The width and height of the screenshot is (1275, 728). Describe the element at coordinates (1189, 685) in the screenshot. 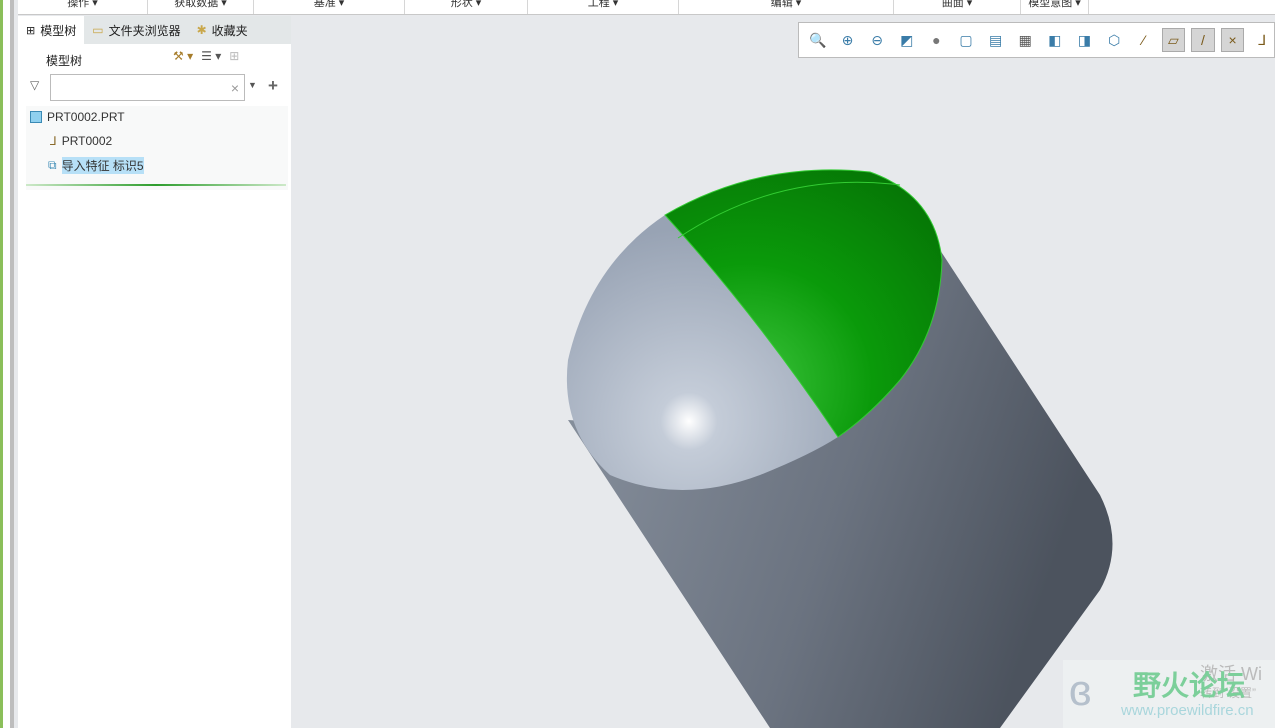

I see `watermark-title: 野火论坛` at that location.